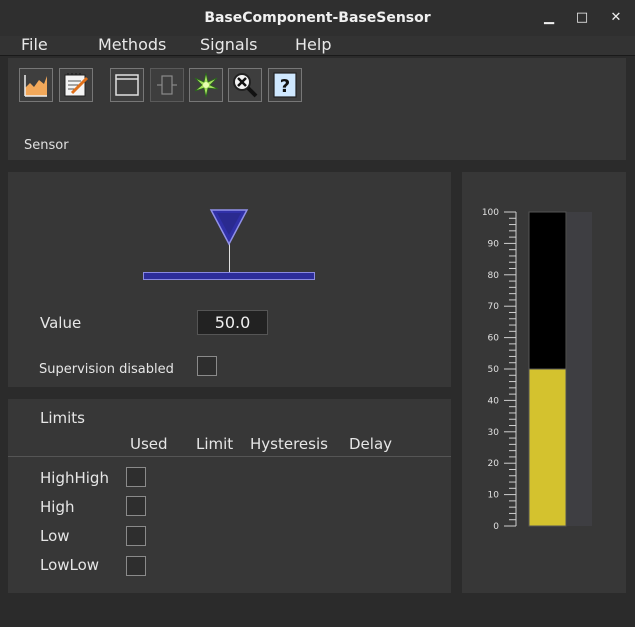 This screenshot has height=627, width=635. I want to click on column-hysteresis: Hysteresis, so click(289, 444).